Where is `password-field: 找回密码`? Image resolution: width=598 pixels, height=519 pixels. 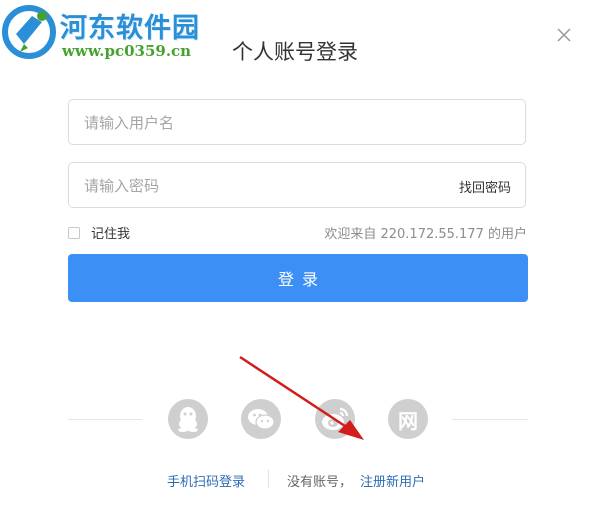
password-field: 找回密码 is located at coordinates (297, 185).